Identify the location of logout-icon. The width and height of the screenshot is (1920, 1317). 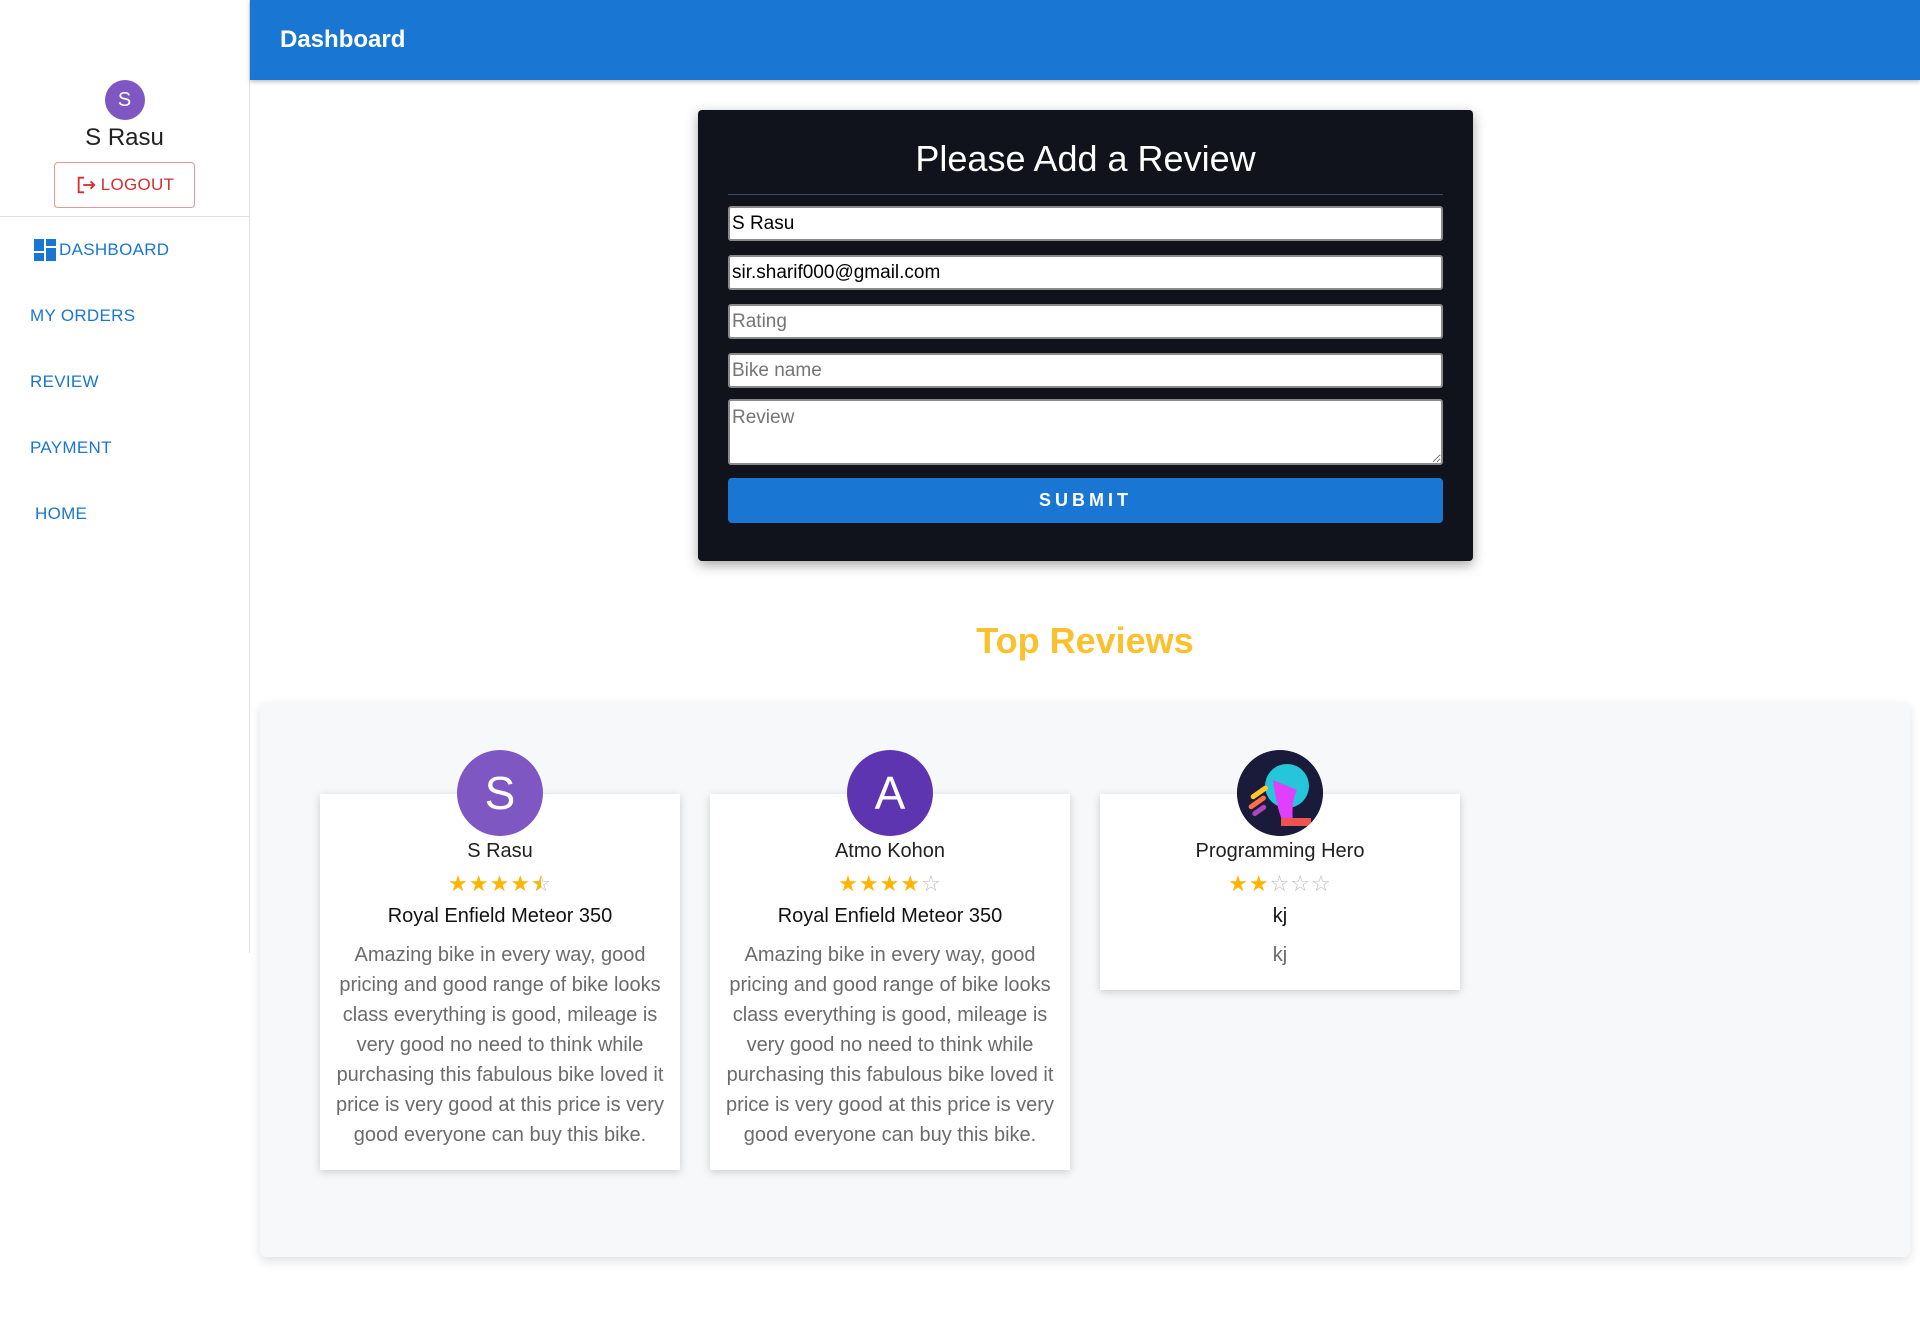
(86, 185).